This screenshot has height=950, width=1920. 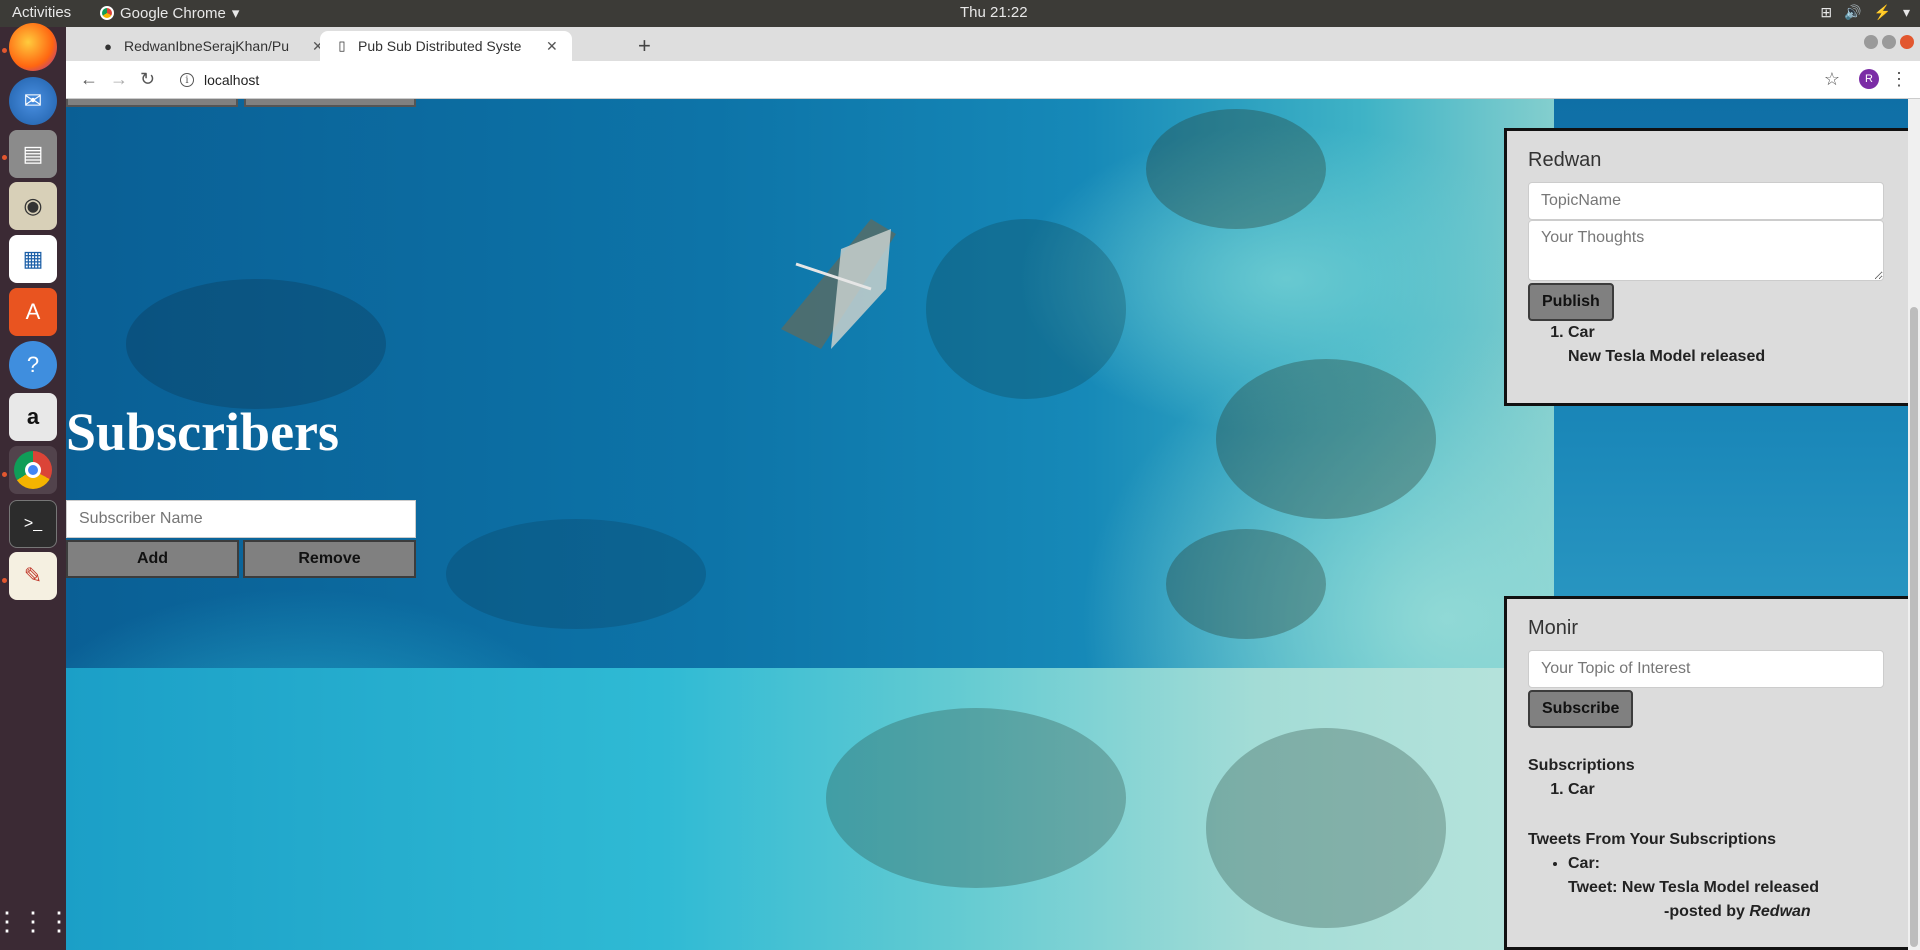 I want to click on maximize-button, so click(x=1889, y=42).